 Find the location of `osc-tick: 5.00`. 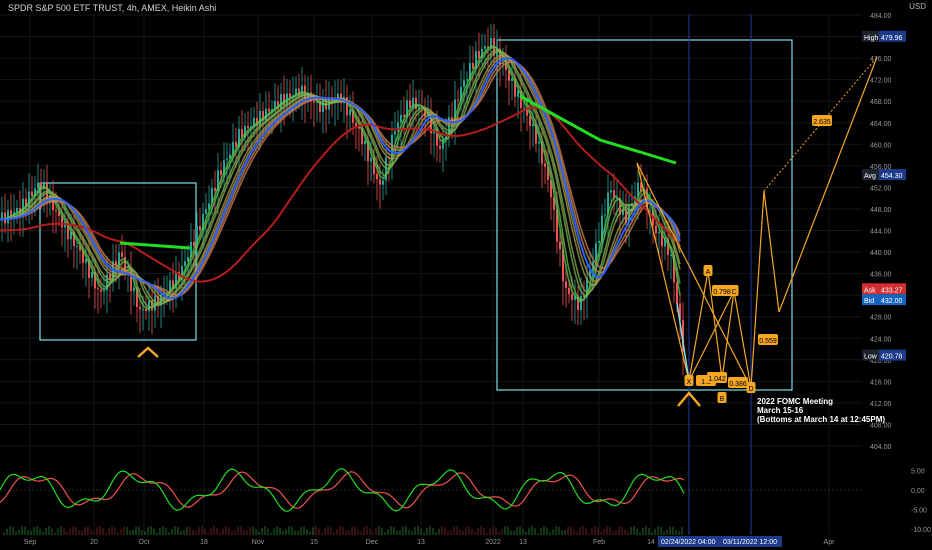

osc-tick: 5.00 is located at coordinates (918, 472).